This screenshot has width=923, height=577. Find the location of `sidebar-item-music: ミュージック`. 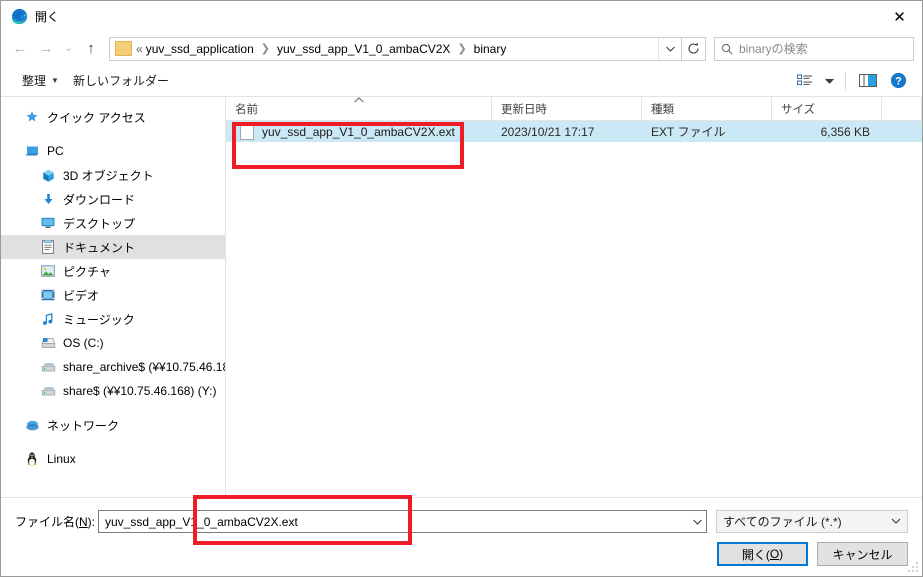

sidebar-item-music: ミュージック is located at coordinates (113, 319).